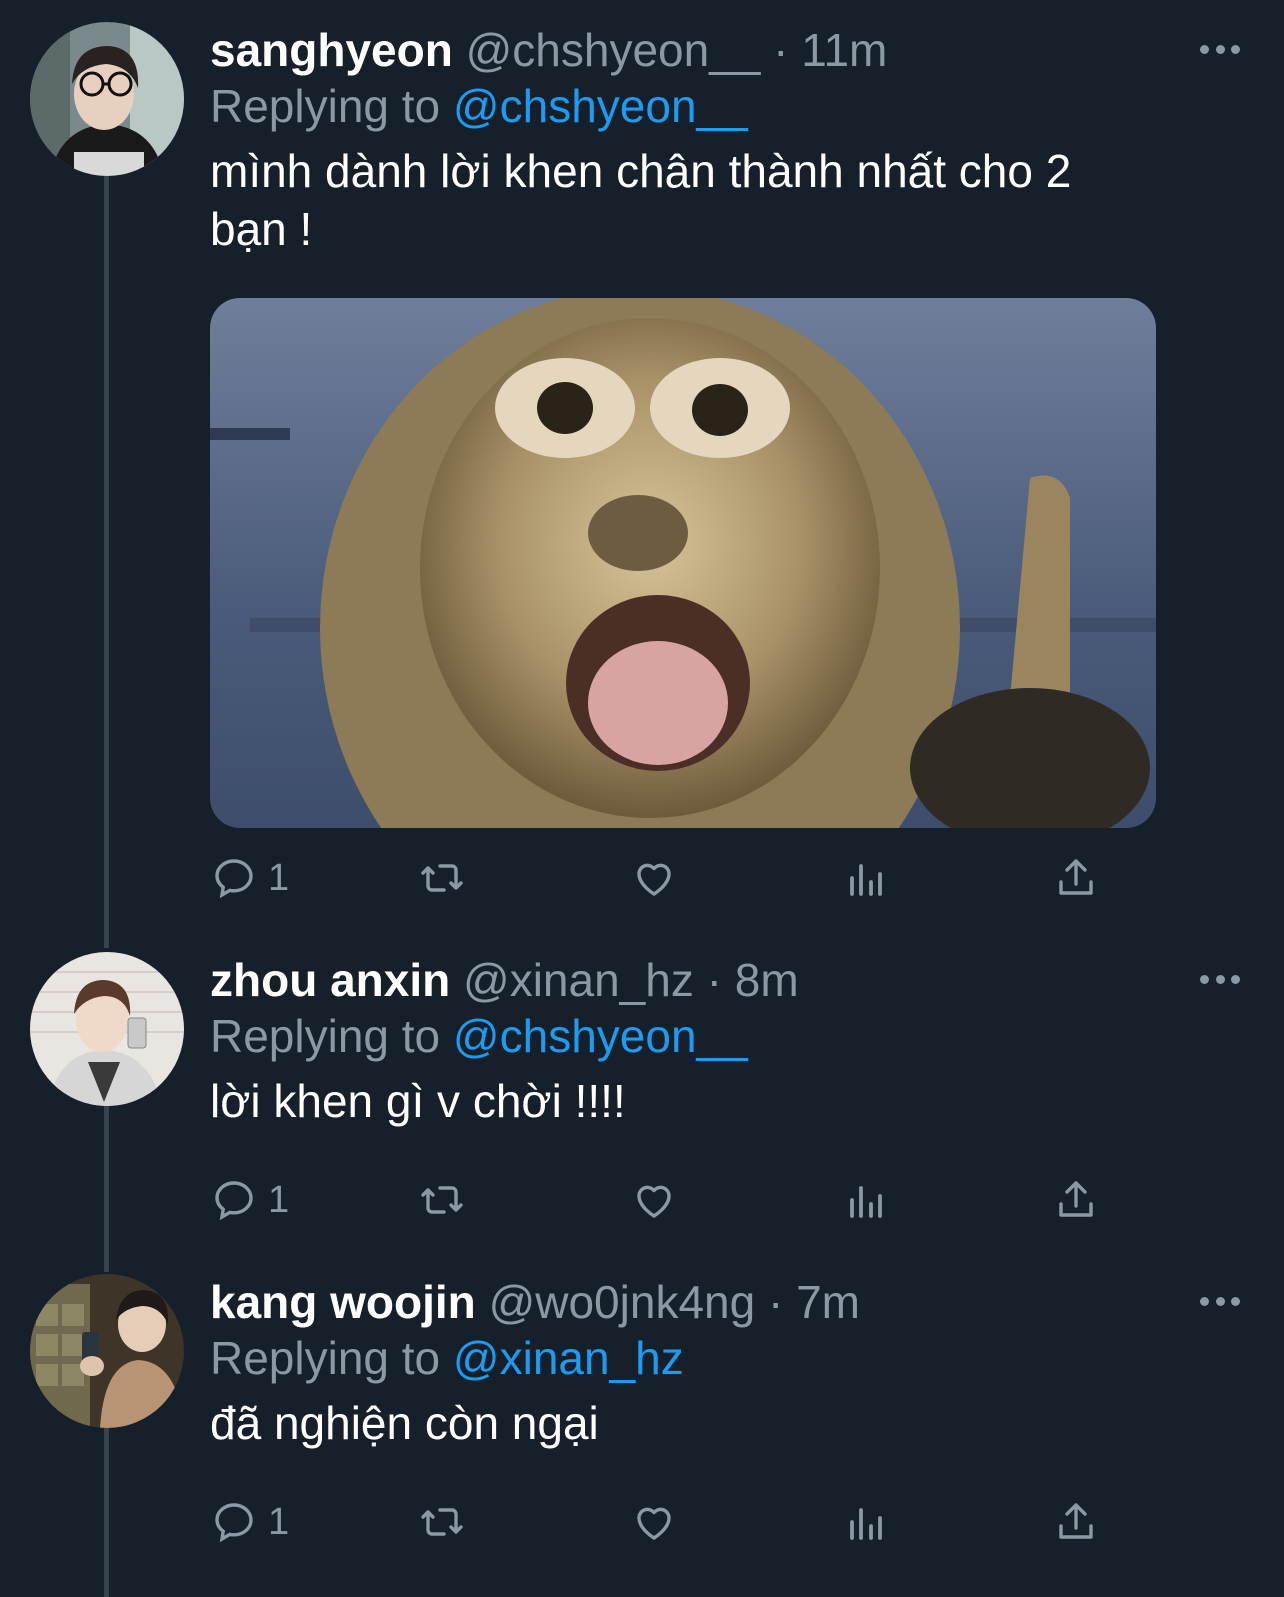 Image resolution: width=1284 pixels, height=1597 pixels. I want to click on tweet-text: đã nghiện còn ngại, so click(404, 1423).